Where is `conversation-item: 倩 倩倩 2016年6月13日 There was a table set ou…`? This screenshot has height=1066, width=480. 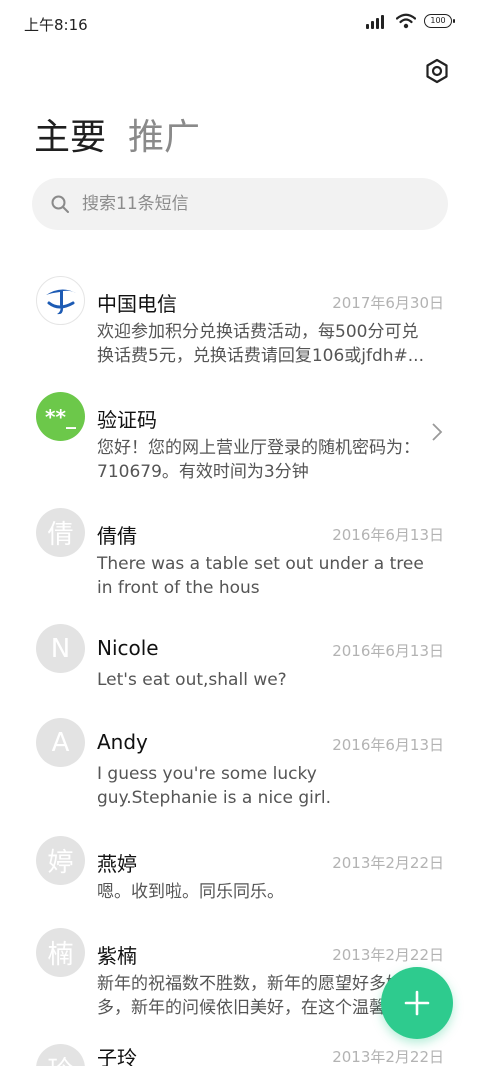
conversation-item: 倩 倩倩 2016年6月13日 There was a table set ou… is located at coordinates (240, 554).